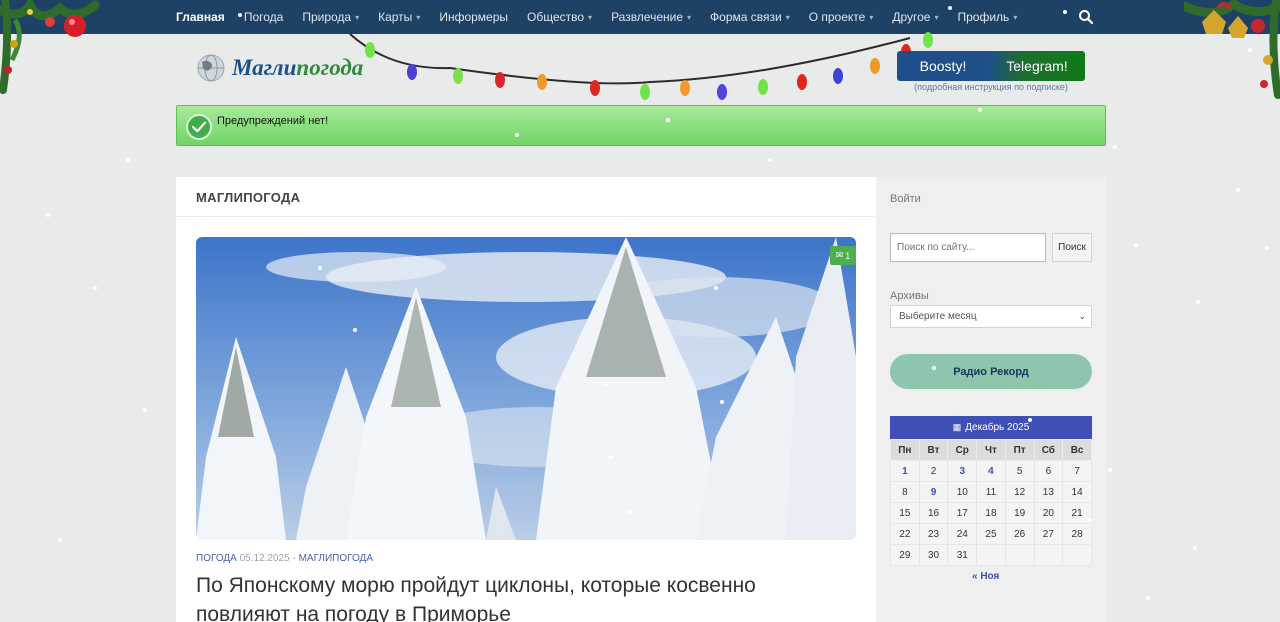 This screenshot has height=622, width=1280. Describe the element at coordinates (1077, 492) in the screenshot. I see `calendar-day: 14` at that location.